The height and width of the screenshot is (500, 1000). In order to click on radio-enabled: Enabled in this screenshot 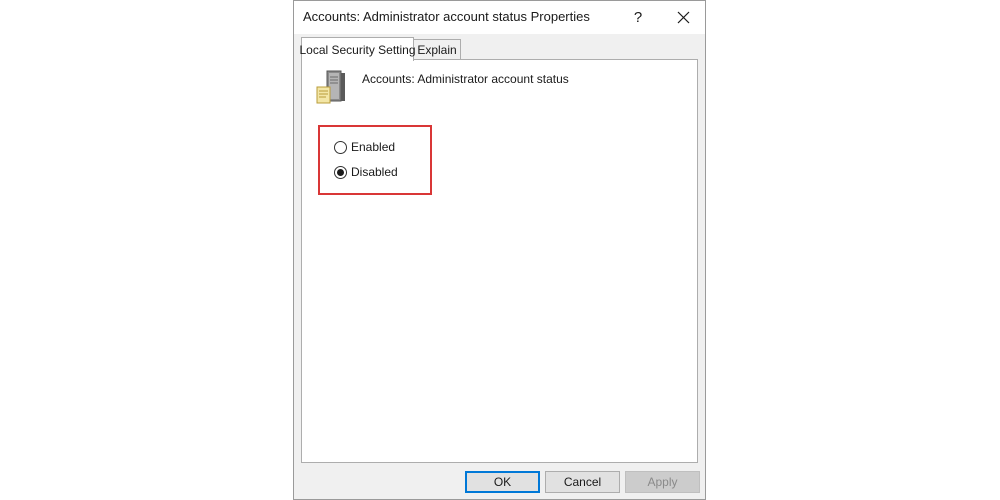, I will do `click(364, 147)`.